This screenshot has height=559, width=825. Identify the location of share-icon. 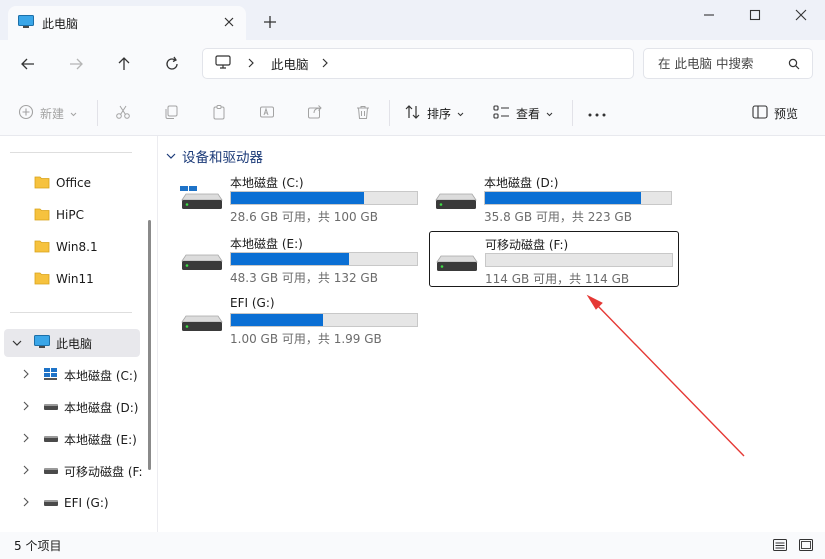
(315, 113).